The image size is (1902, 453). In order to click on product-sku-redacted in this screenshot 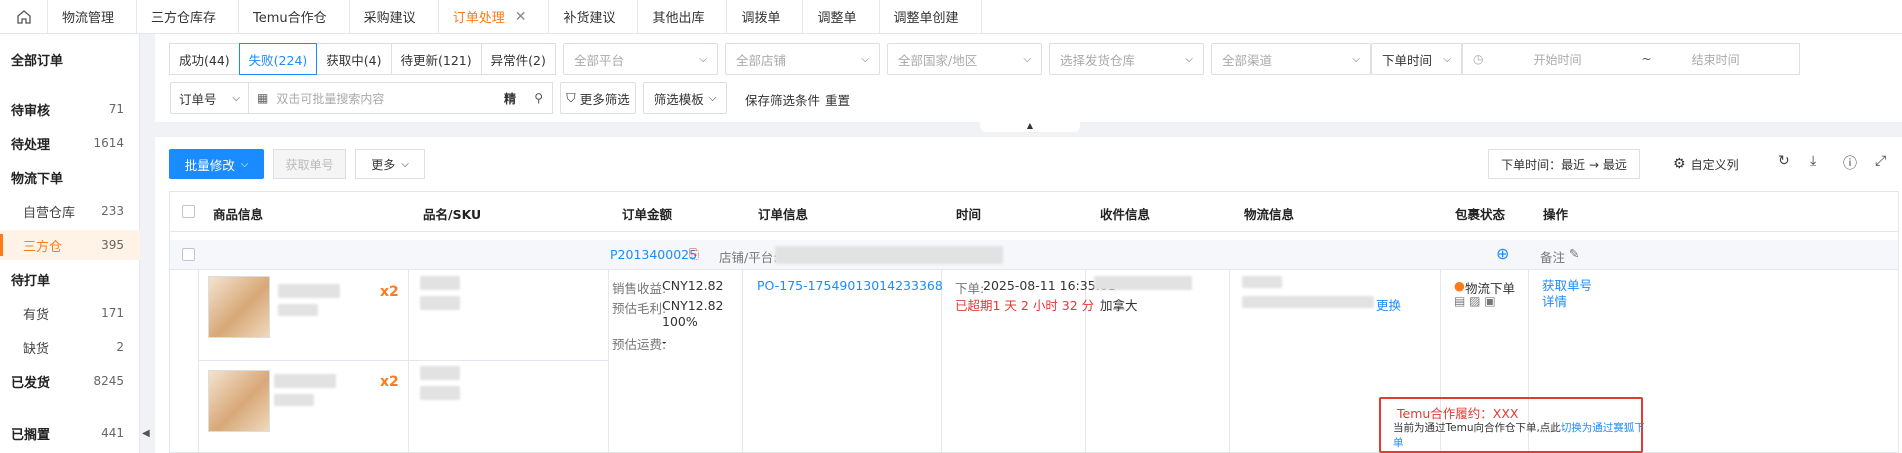, I will do `click(298, 310)`.